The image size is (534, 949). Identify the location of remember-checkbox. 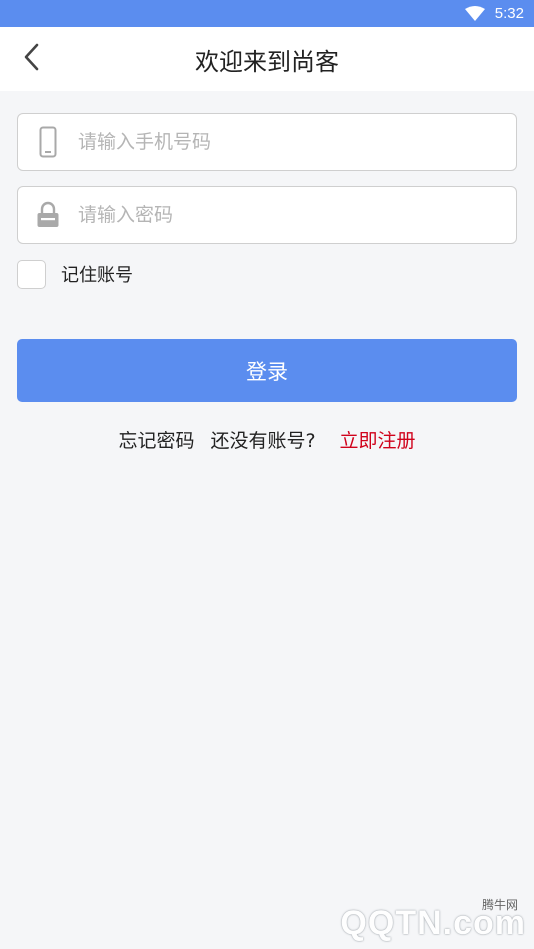
(31, 274).